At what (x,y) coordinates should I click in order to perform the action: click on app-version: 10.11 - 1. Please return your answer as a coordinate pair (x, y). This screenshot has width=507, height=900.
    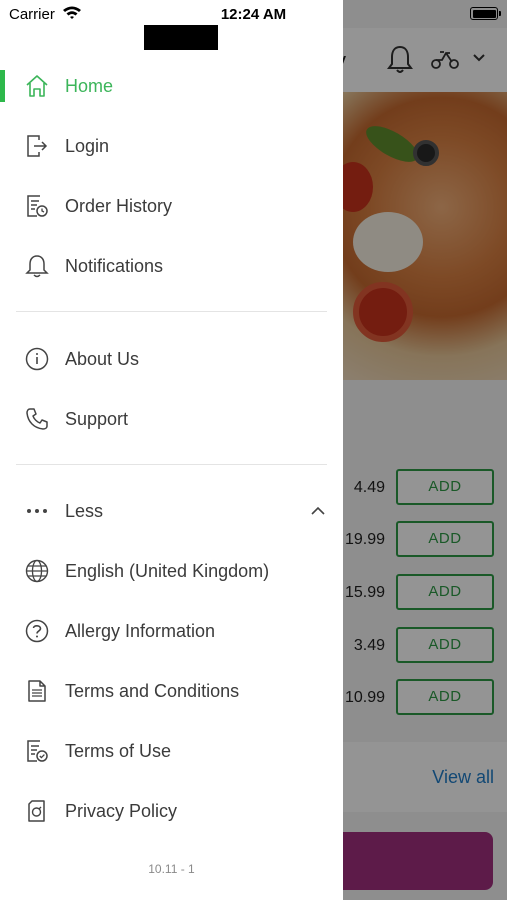
    Looking at the image, I should click on (171, 869).